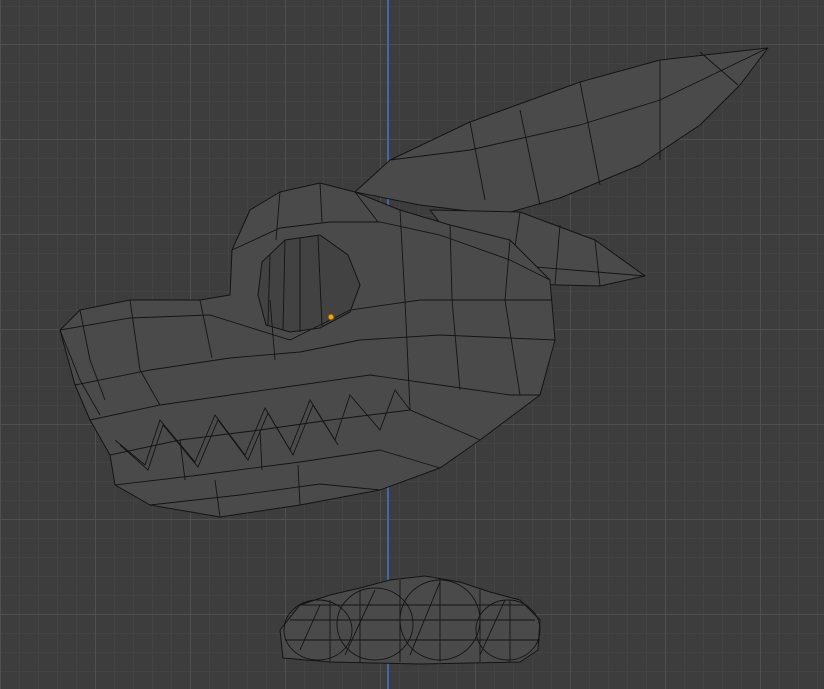 The height and width of the screenshot is (689, 824). Describe the element at coordinates (561, 131) in the screenshot. I see `long-horn` at that location.